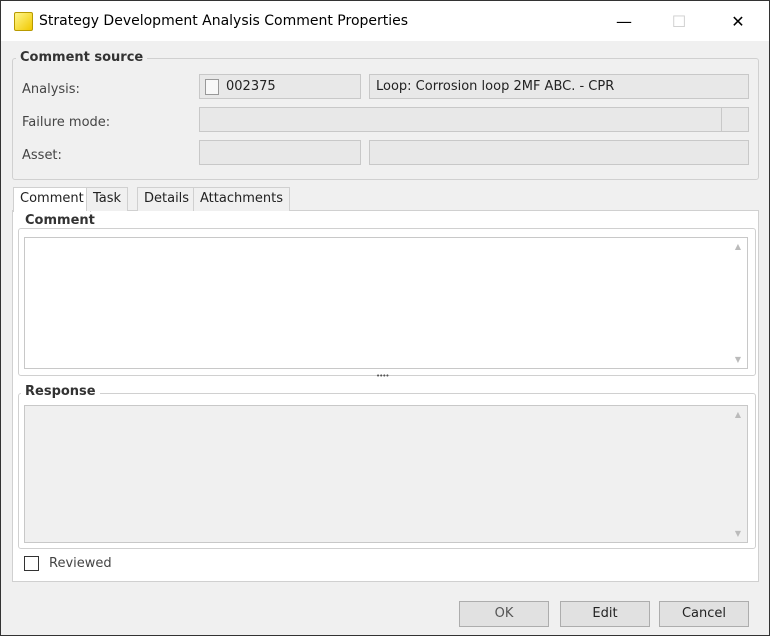 The image size is (770, 636). I want to click on comment-source-title: Comment source, so click(82, 57).